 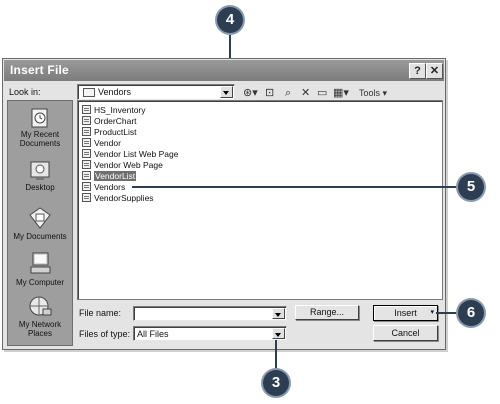 What do you see at coordinates (39, 282) in the screenshot?
I see `place-label: My Computer` at bounding box center [39, 282].